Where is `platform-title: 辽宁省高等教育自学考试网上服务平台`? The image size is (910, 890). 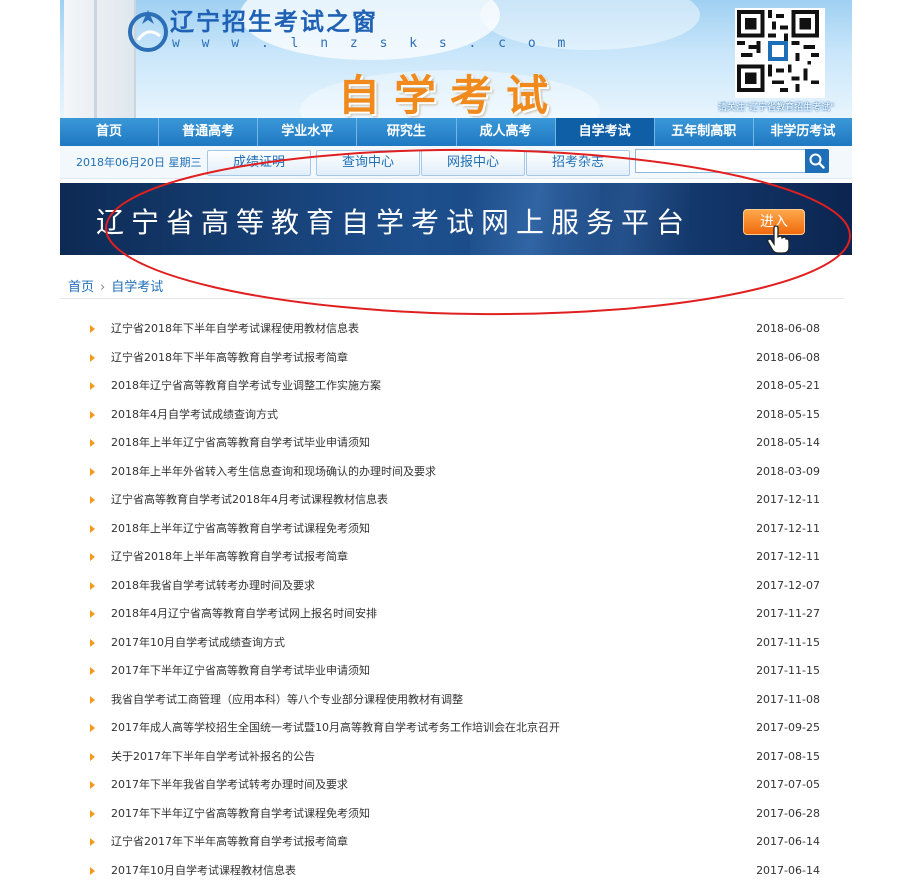 platform-title: 辽宁省高等教育自学考试网上服务平台 is located at coordinates (394, 222).